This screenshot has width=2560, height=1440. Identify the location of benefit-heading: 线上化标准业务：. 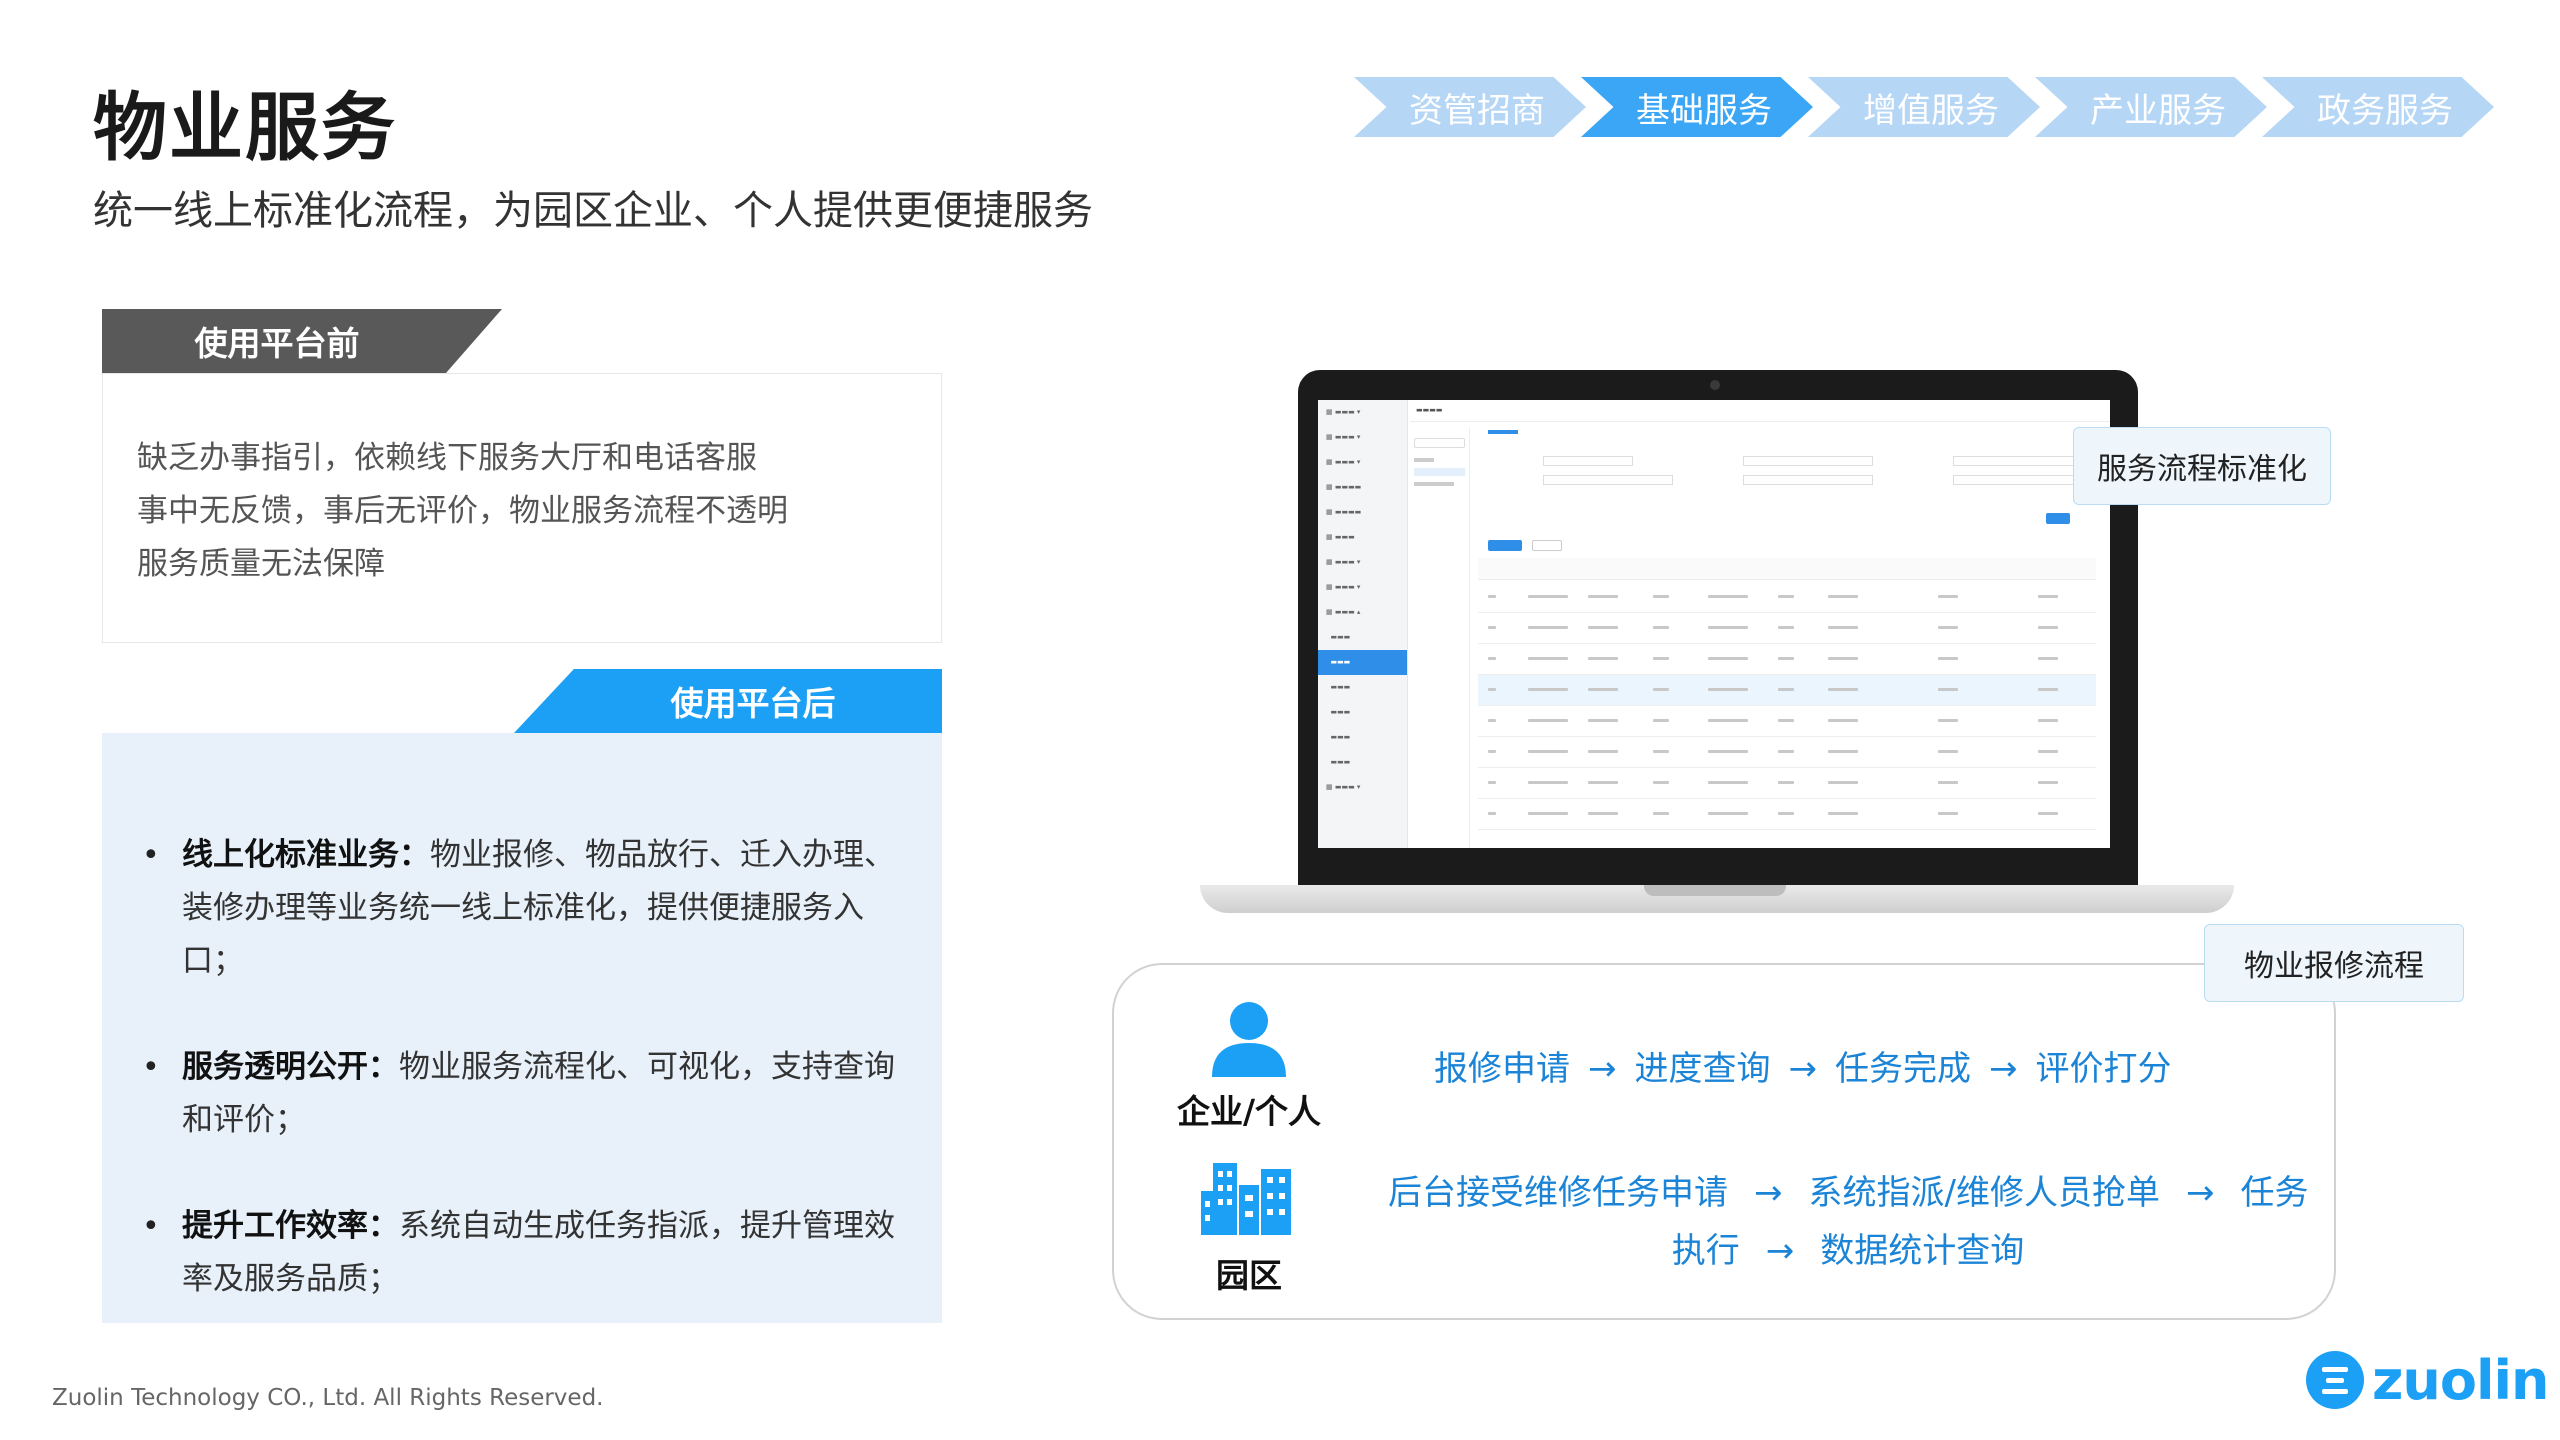
(306, 855).